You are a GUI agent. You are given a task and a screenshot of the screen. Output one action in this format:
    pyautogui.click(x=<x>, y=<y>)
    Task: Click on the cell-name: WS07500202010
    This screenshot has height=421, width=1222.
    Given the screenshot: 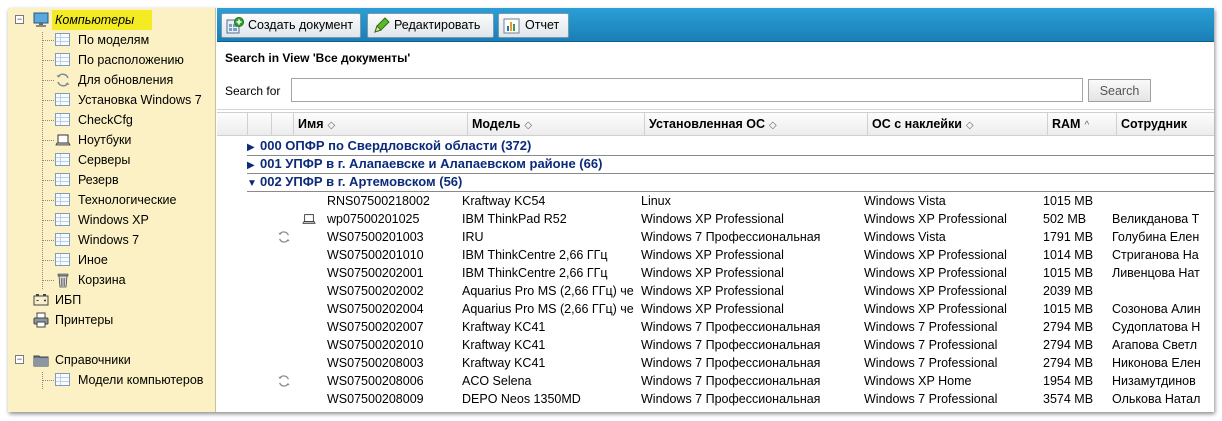 What is the action you would take?
    pyautogui.click(x=375, y=345)
    